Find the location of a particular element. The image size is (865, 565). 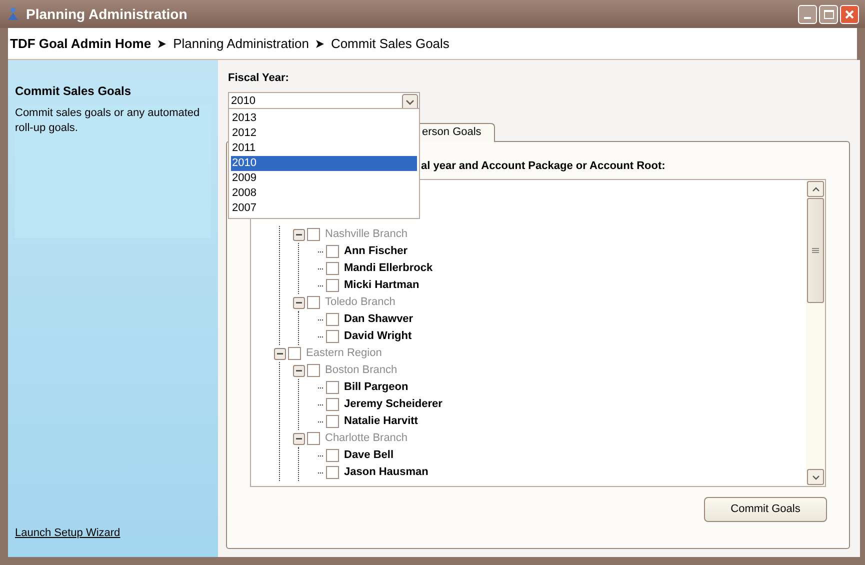

scroll-up-button is located at coordinates (815, 189).